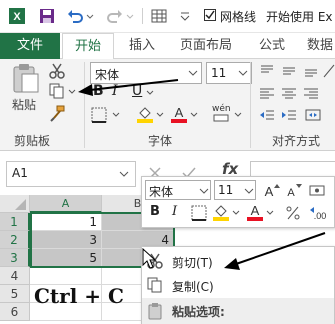  What do you see at coordinates (155, 285) in the screenshot?
I see `copy-menu-icon` at bounding box center [155, 285].